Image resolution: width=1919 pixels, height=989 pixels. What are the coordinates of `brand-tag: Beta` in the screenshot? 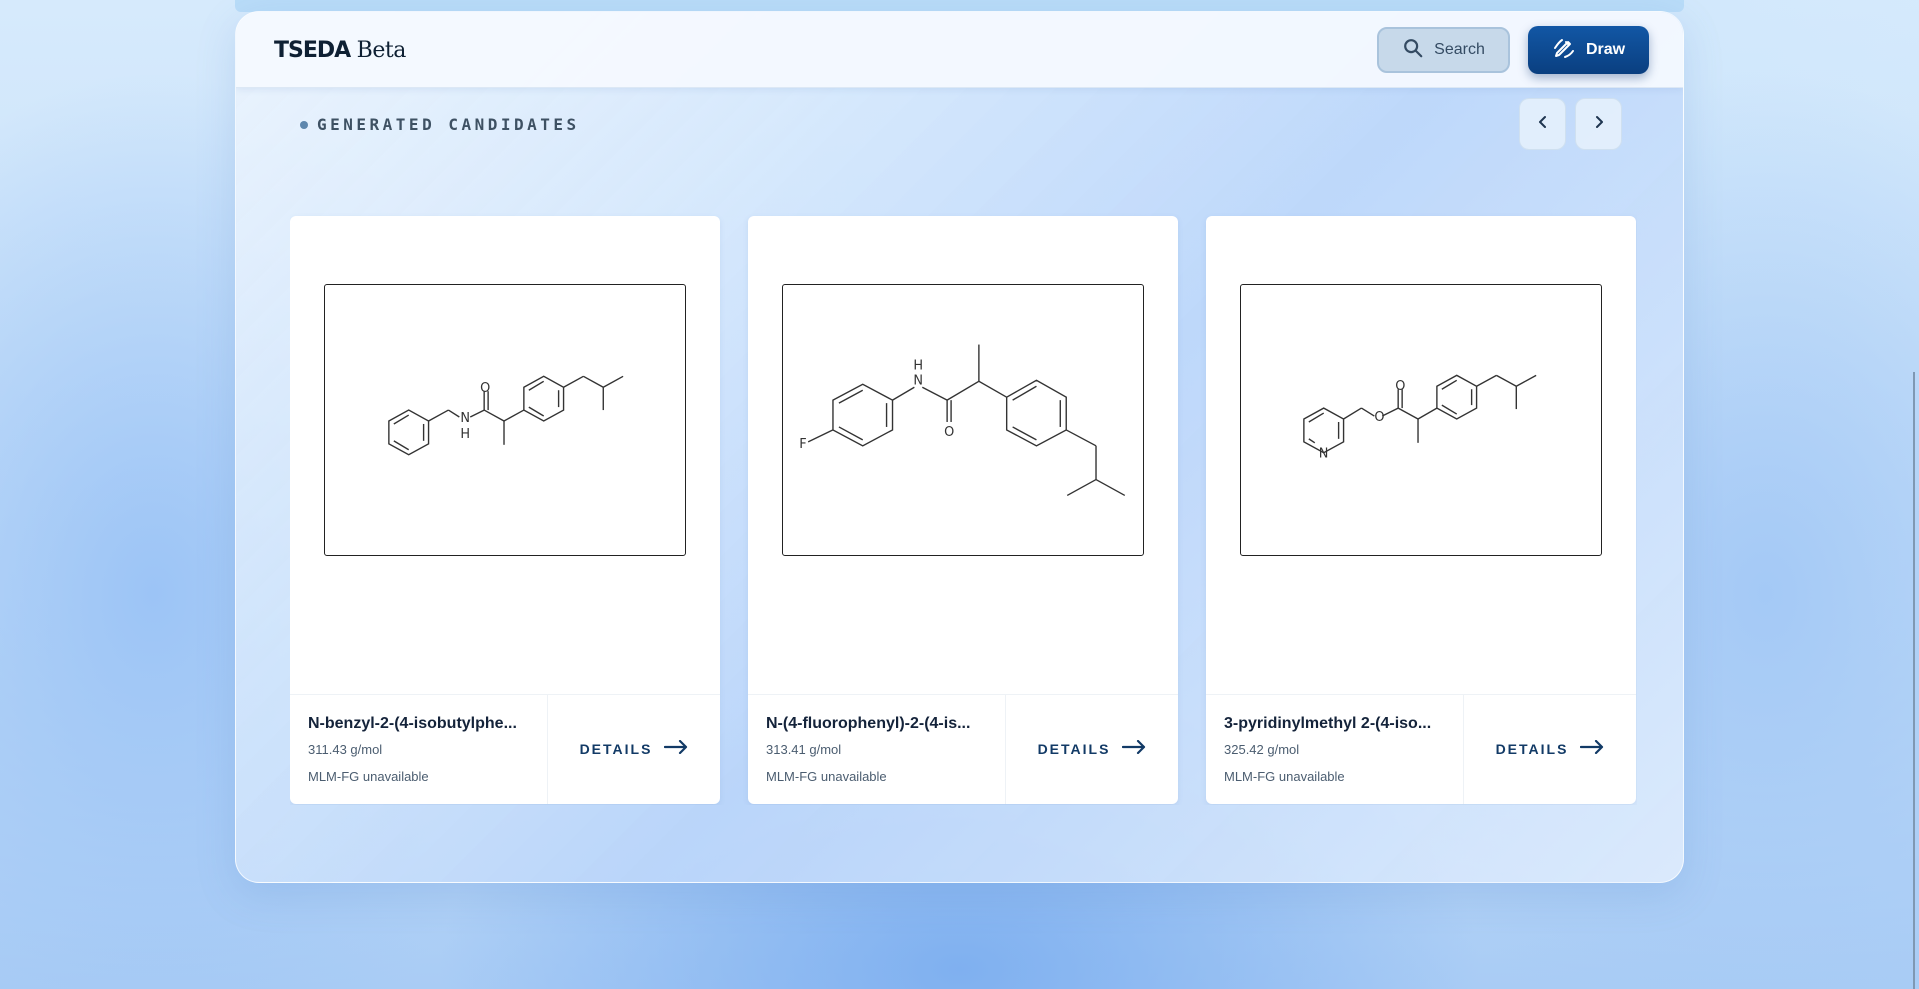 It's located at (378, 50).